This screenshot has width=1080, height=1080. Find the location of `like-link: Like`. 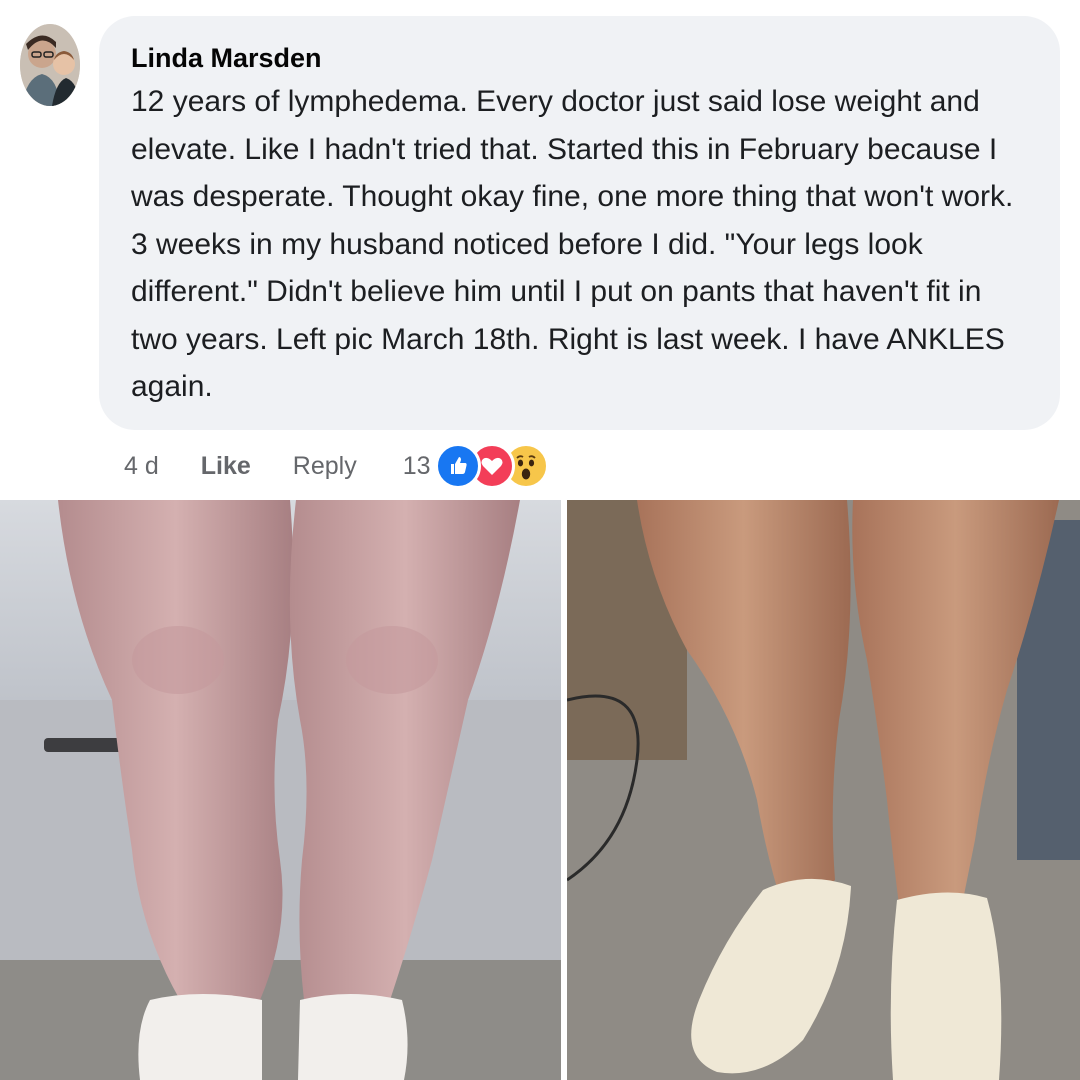

like-link: Like is located at coordinates (226, 466).